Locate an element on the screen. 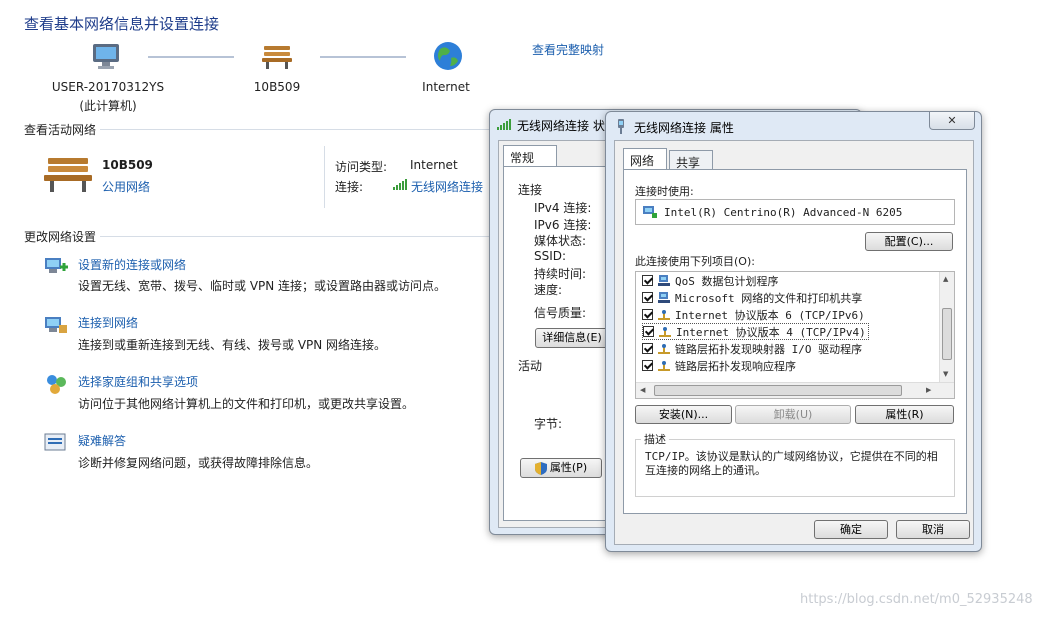 The height and width of the screenshot is (619, 1058). list-item: QoS 数据包计划程序 is located at coordinates (710, 280).